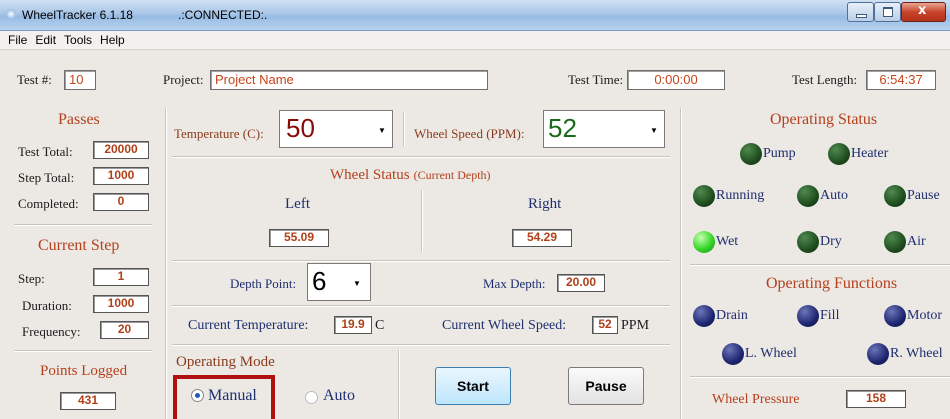 Image resolution: width=950 pixels, height=419 pixels. I want to click on temperature-select: 50 ▼, so click(336, 129).